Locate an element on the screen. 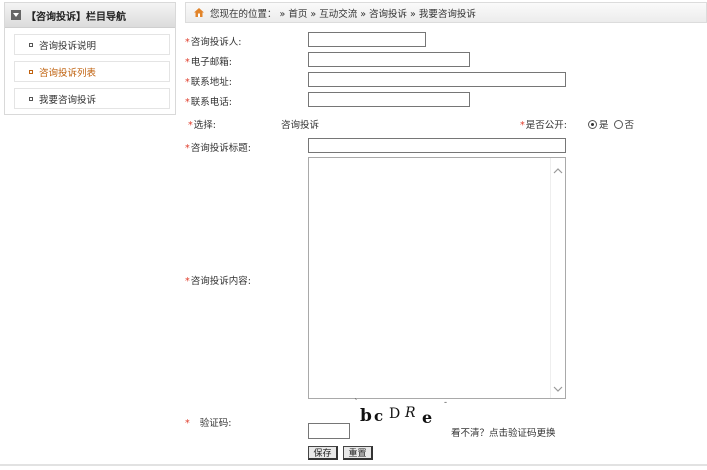 The image size is (707, 470). select-value: 咨询投诉 is located at coordinates (300, 124).